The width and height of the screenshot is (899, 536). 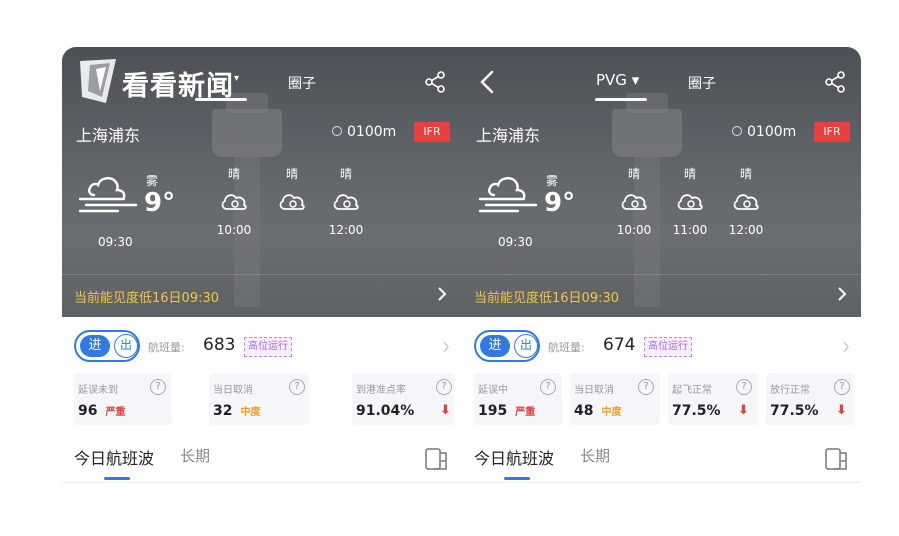 I want to click on stat-card: 当日取消 ? 32 中度, so click(x=259, y=399).